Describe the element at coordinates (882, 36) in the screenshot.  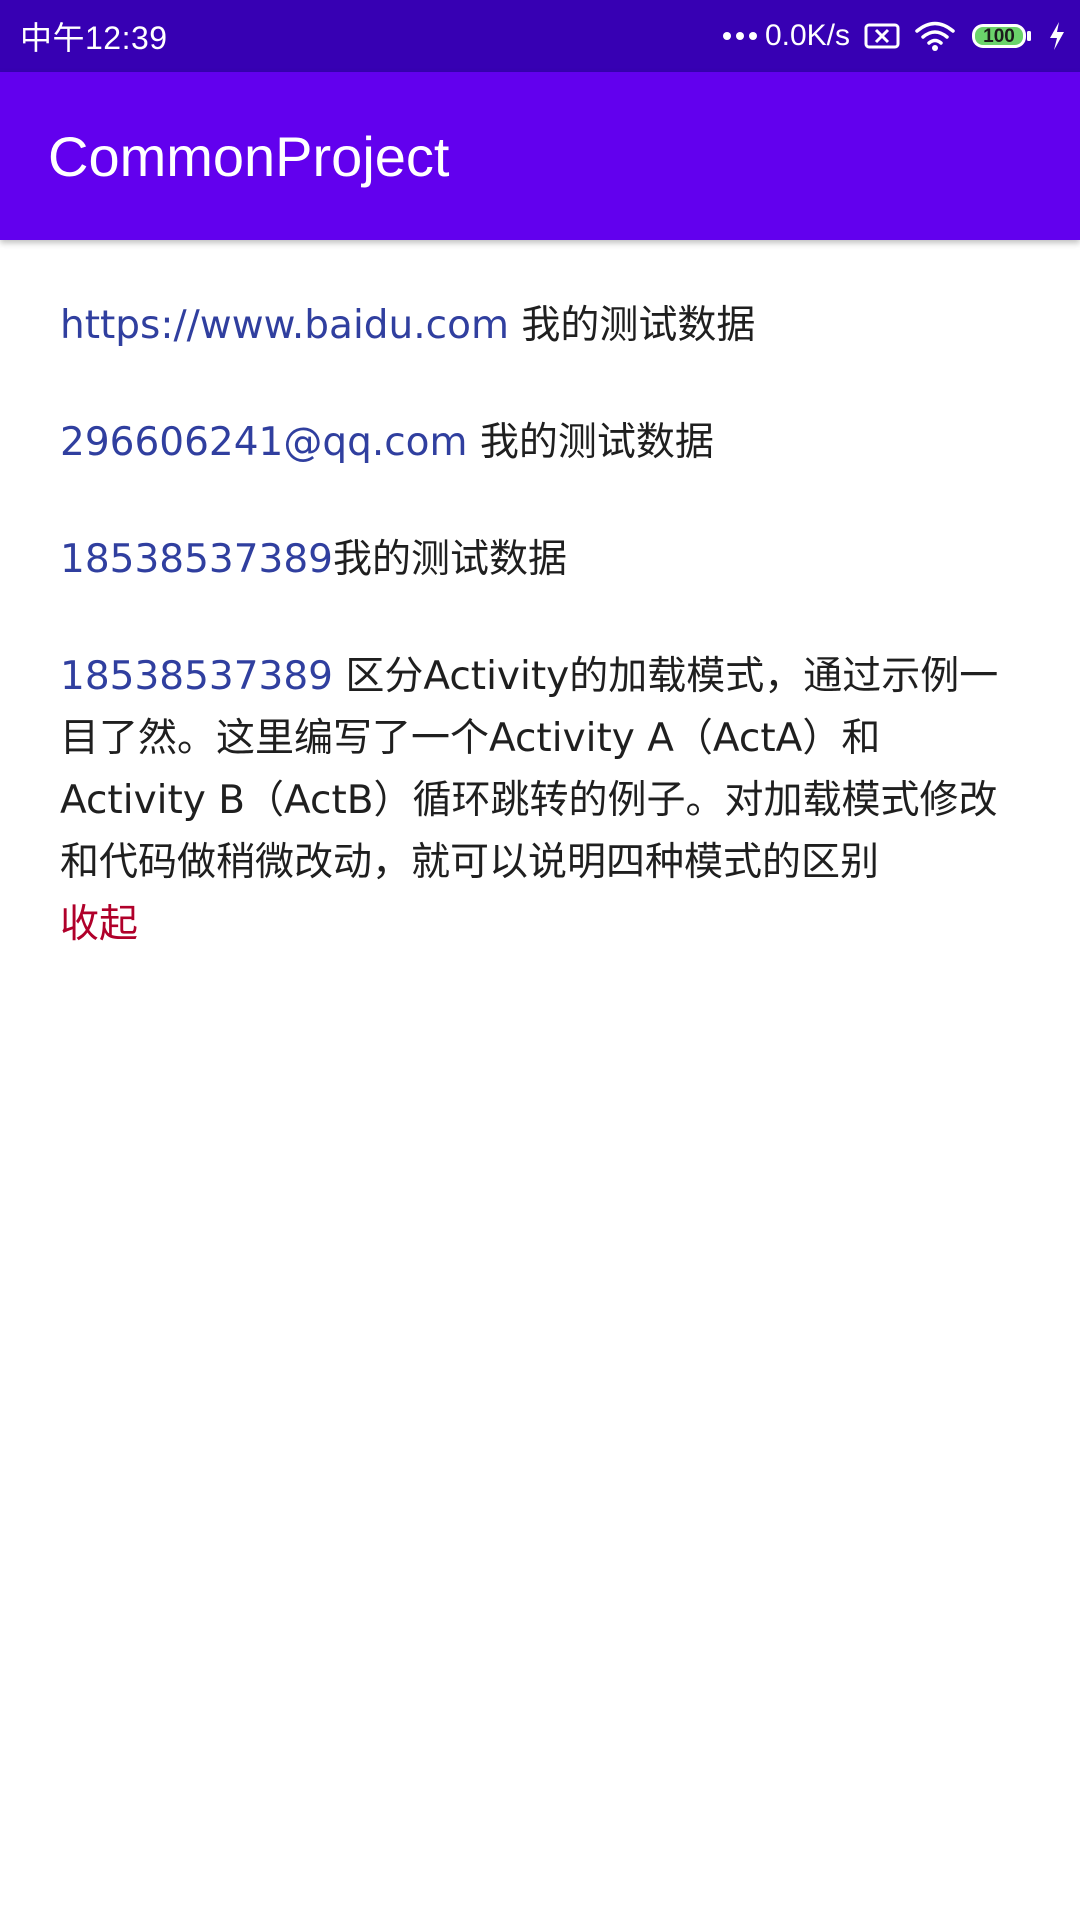
I see `sim-card-missing-icon` at that location.